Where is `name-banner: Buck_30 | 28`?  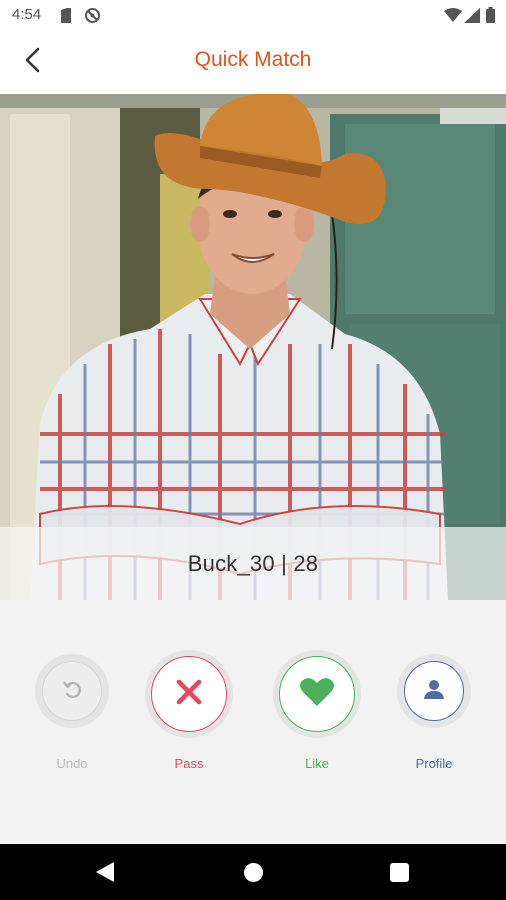 name-banner: Buck_30 | 28 is located at coordinates (253, 563).